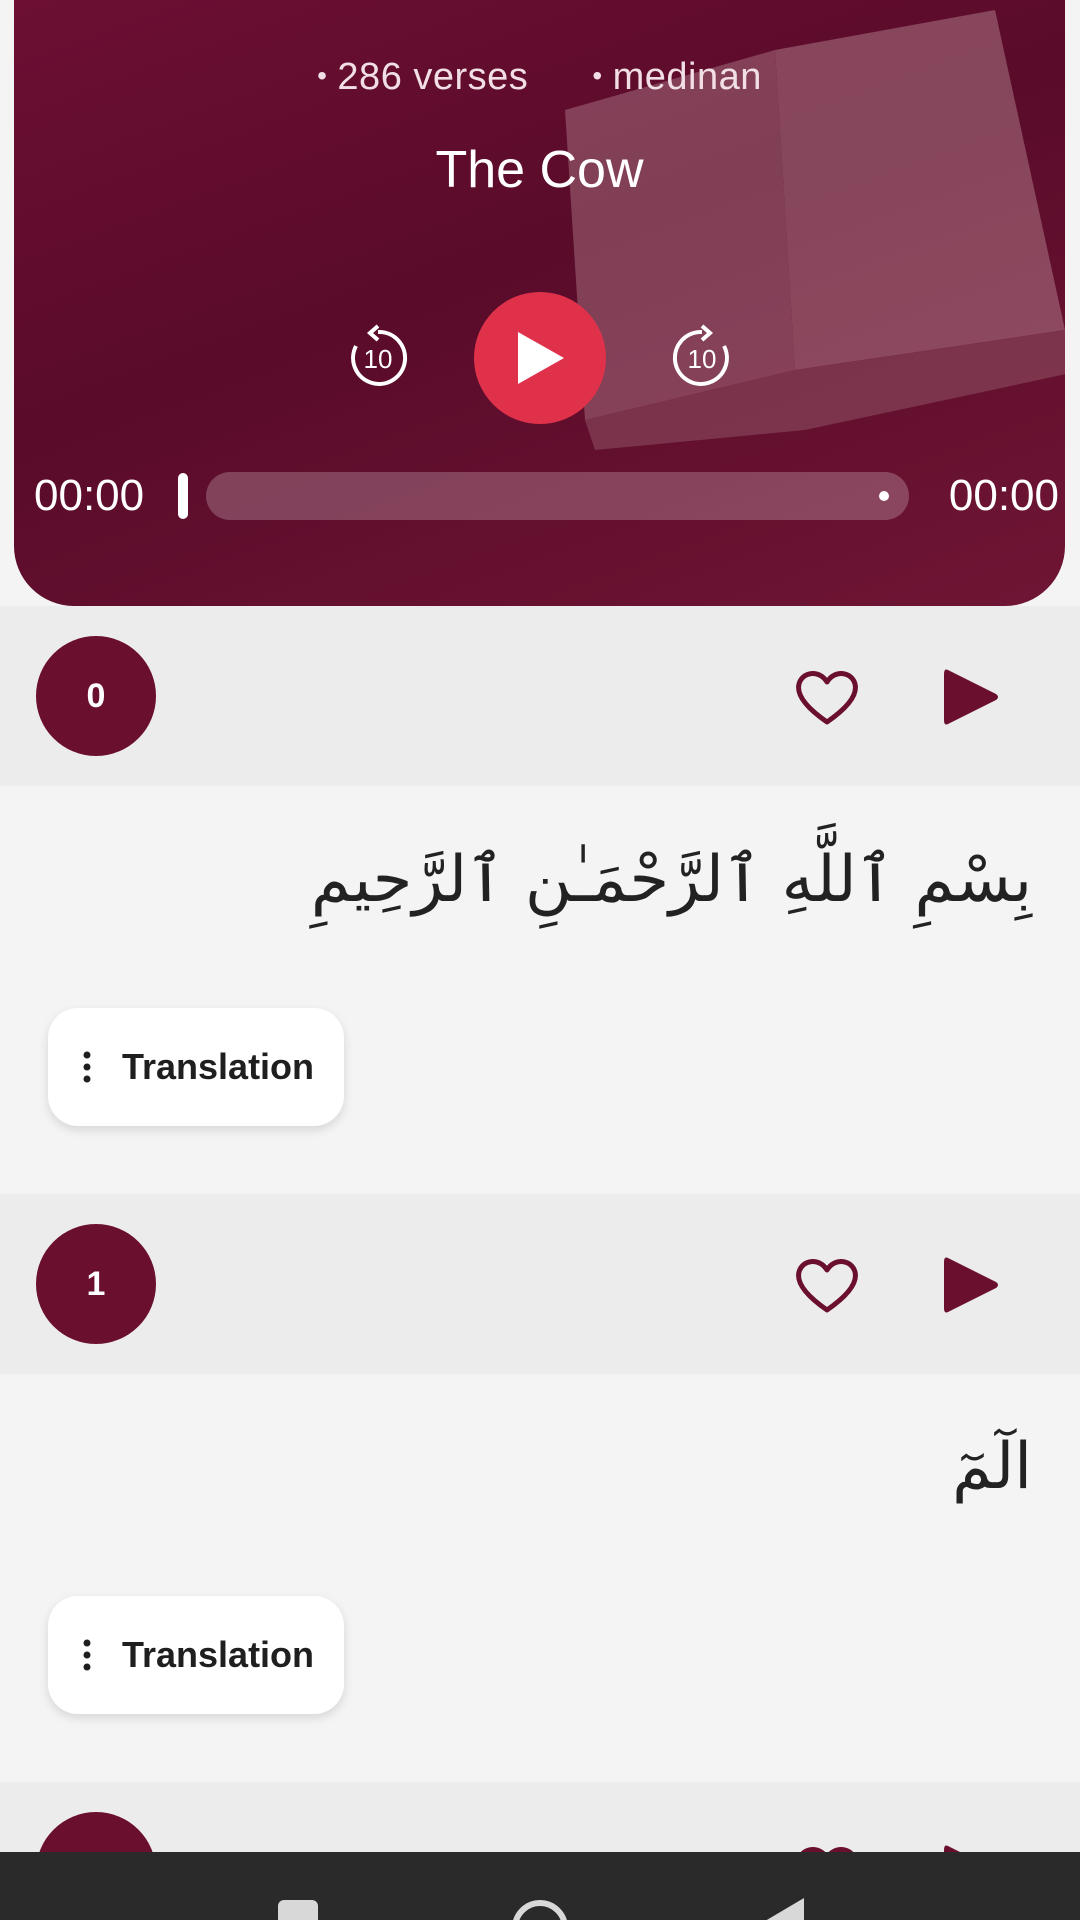 Image resolution: width=1080 pixels, height=1920 pixels. I want to click on play-icon, so click(540, 358).